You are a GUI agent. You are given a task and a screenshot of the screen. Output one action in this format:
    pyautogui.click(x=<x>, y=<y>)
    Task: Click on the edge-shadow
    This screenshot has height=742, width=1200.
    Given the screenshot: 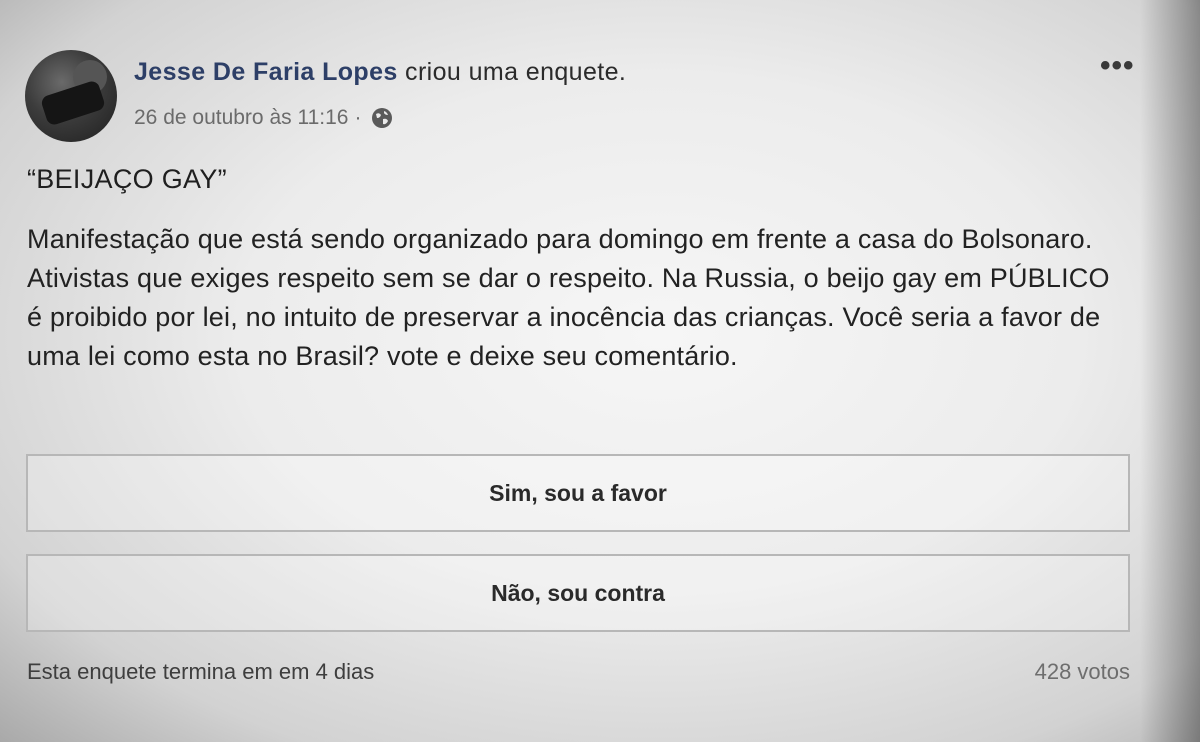 What is the action you would take?
    pyautogui.click(x=1170, y=371)
    